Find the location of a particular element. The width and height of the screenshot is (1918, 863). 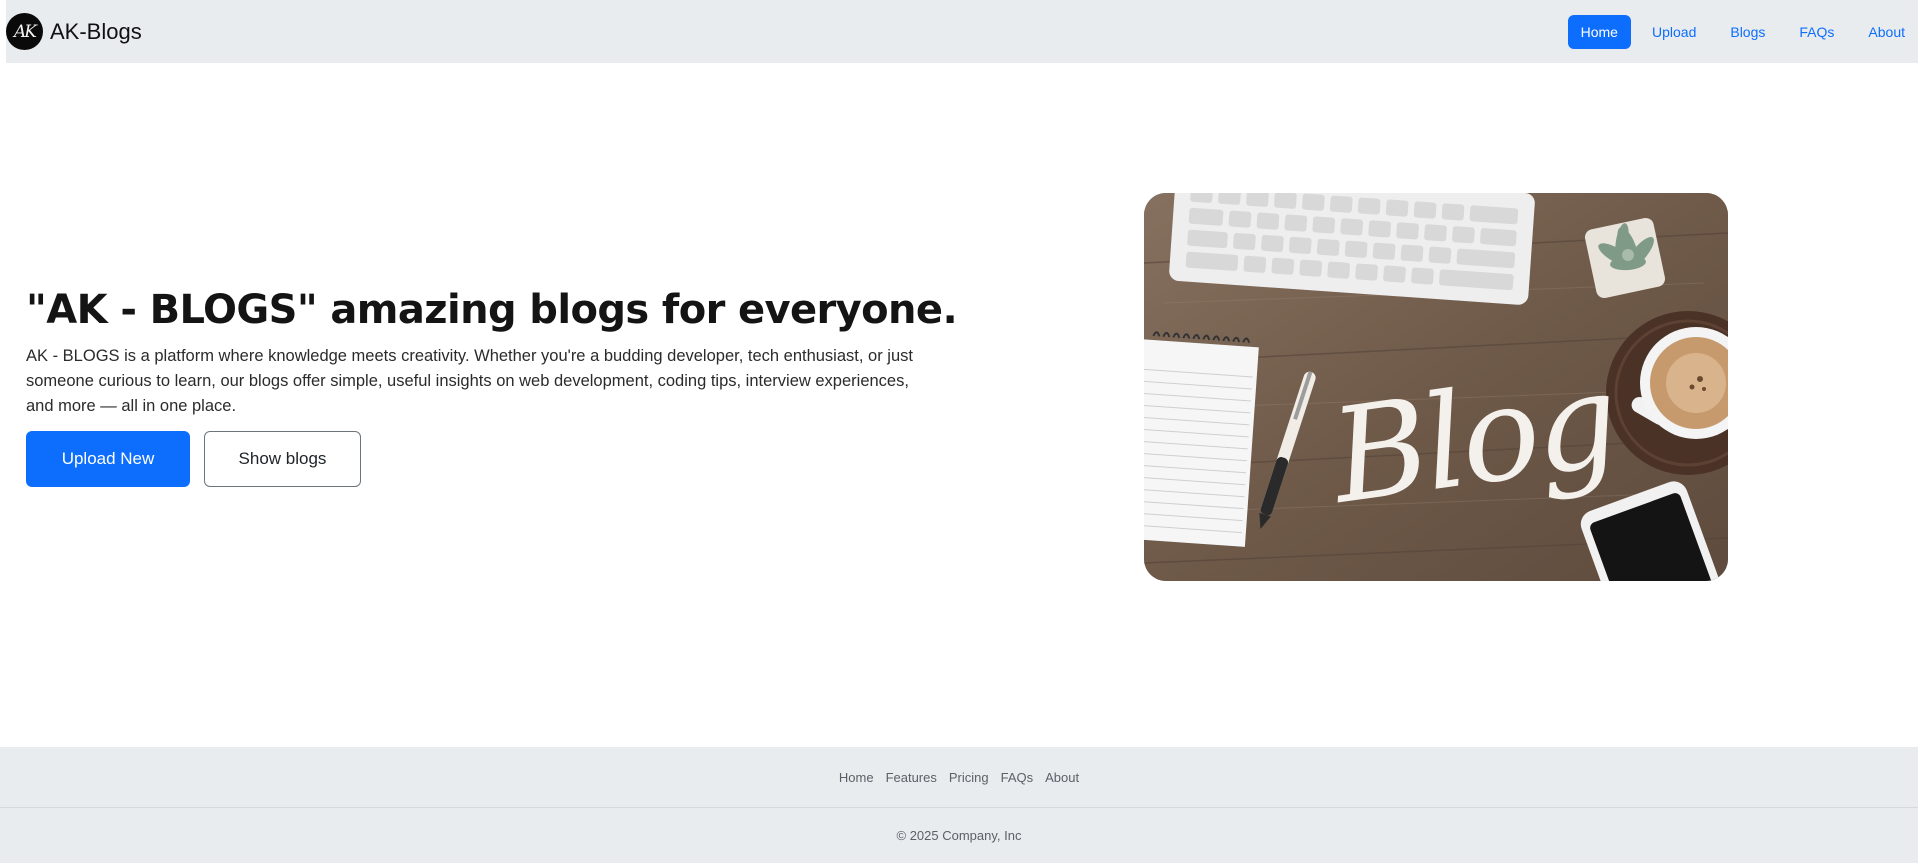

copyright-text: © 2025 Company, Inc is located at coordinates (959, 835).